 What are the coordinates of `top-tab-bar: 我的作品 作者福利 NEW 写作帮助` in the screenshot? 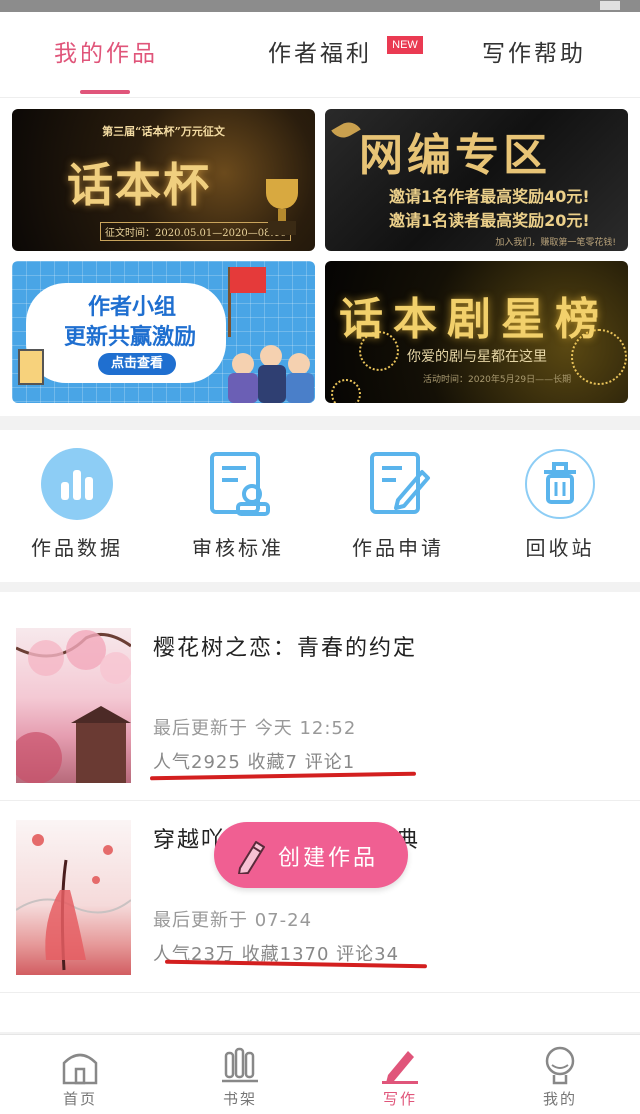 It's located at (320, 55).